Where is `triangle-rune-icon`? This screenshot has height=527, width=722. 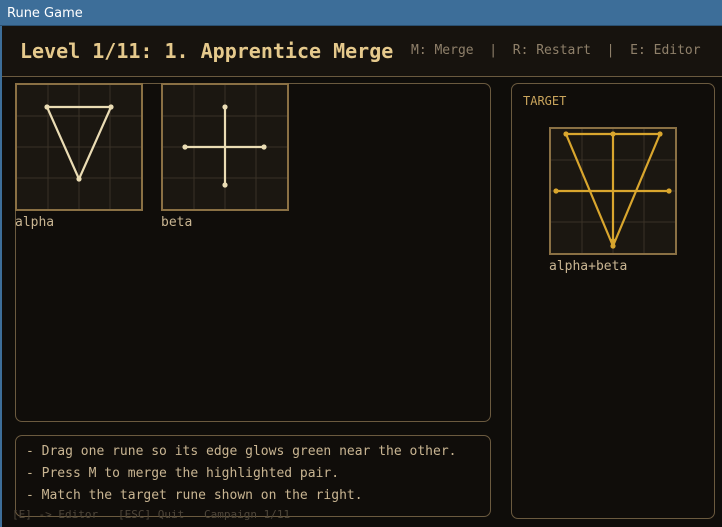 triangle-rune-icon is located at coordinates (79, 147).